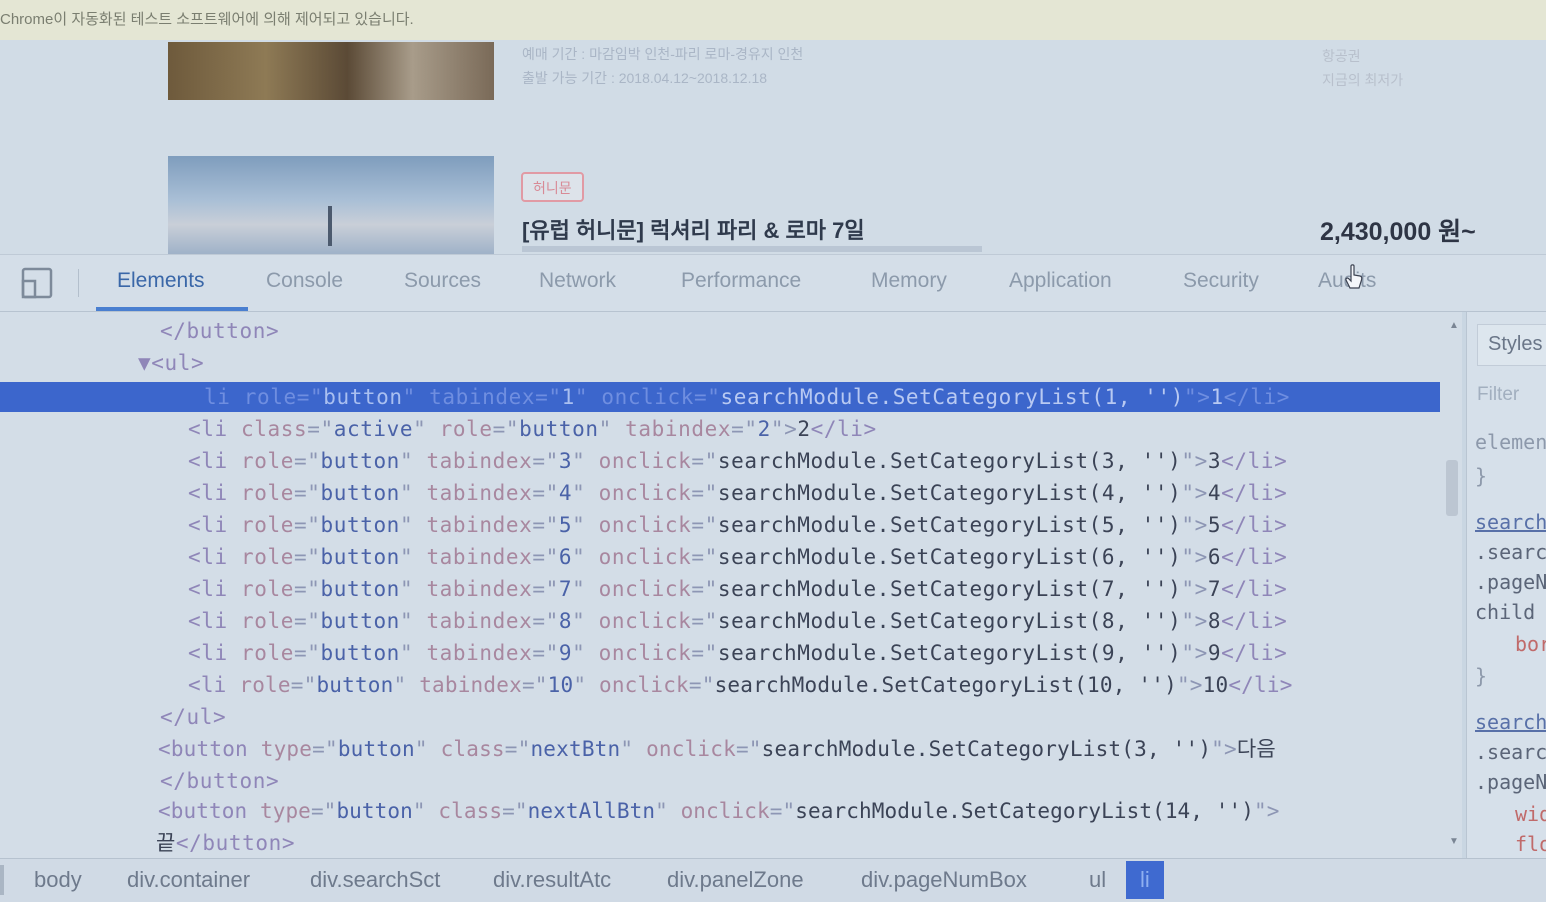 The height and width of the screenshot is (902, 1546). Describe the element at coordinates (577, 281) in the screenshot. I see `tab-network: Network` at that location.